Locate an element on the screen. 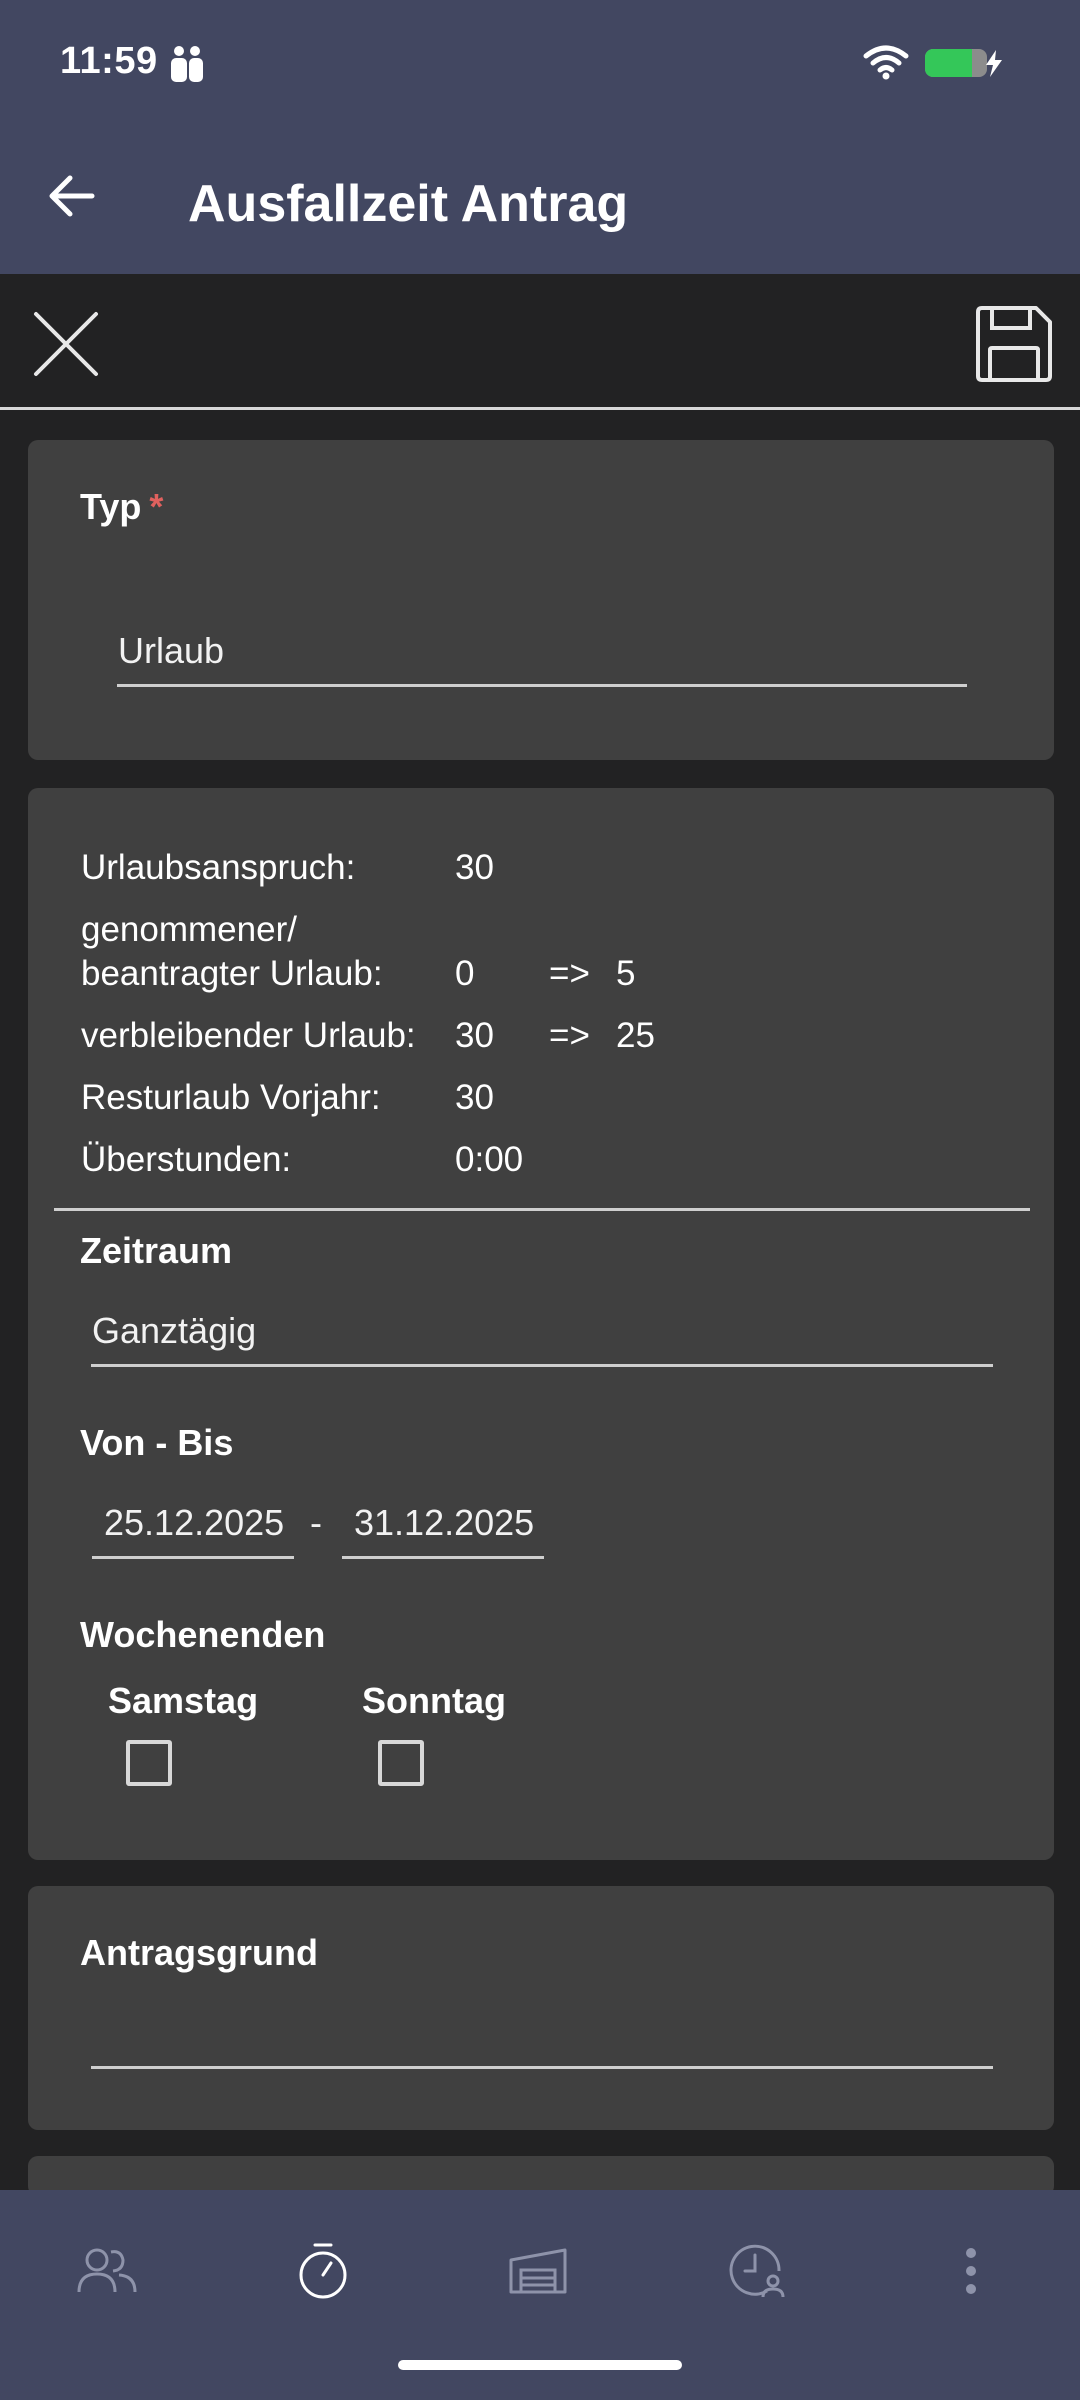 The height and width of the screenshot is (2400, 1080). arrow-left-icon is located at coordinates (72, 196).